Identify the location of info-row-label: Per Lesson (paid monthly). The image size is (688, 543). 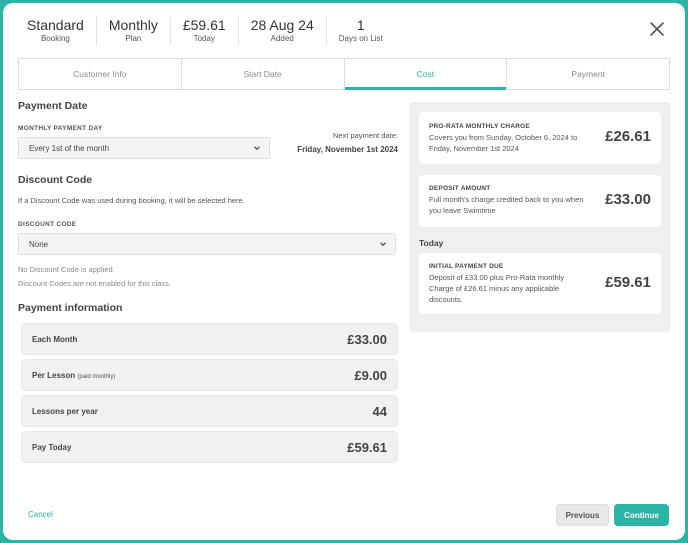
(73, 375).